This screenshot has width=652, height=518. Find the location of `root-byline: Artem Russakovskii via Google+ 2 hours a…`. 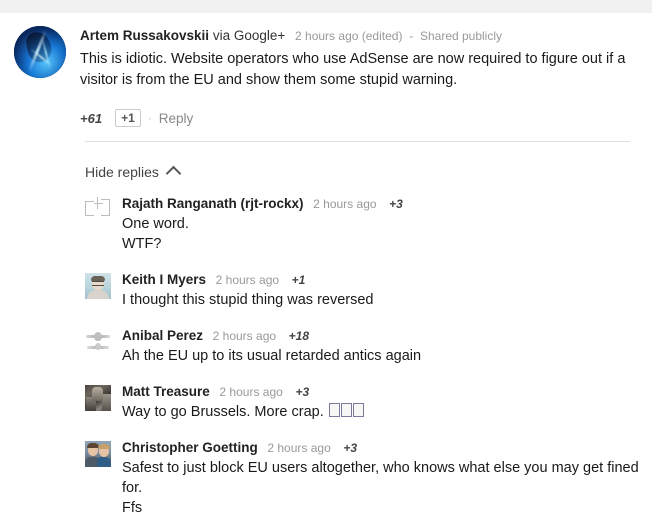

root-byline: Artem Russakovskii via Google+ 2 hours a… is located at coordinates (356, 36).